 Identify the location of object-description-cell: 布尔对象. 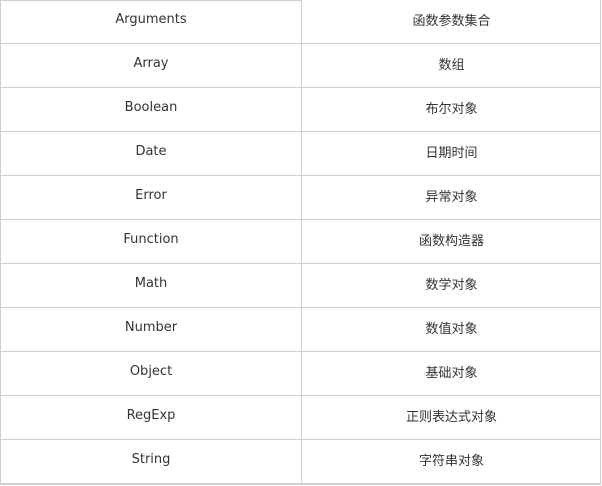
(451, 109).